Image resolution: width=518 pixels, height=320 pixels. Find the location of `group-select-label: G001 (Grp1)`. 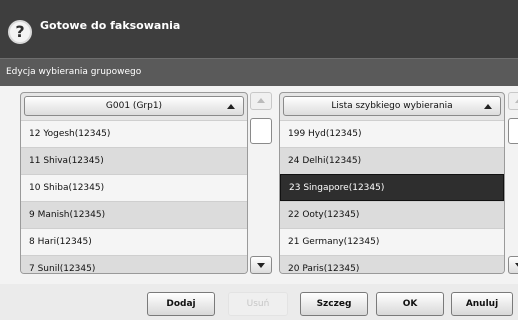

group-select-label: G001 (Grp1) is located at coordinates (134, 106).